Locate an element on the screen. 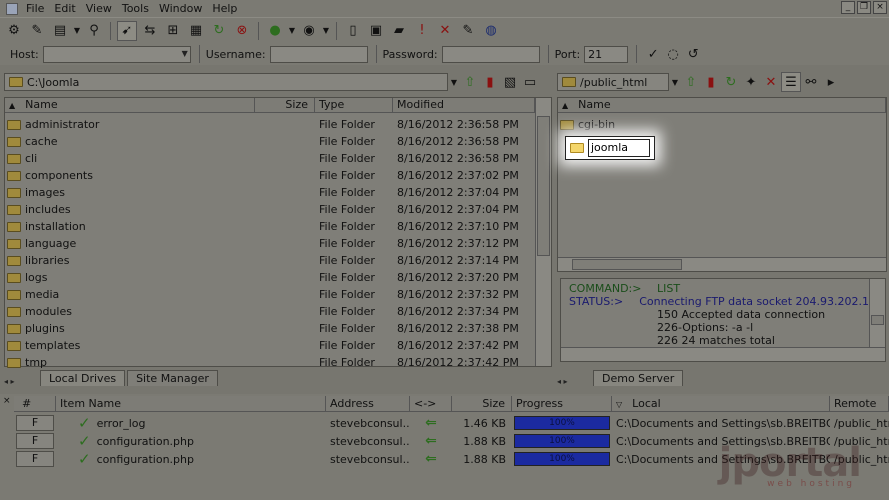  table-row: plugins File Folder 8/16/2012 2:37:38 PM is located at coordinates (271, 328).